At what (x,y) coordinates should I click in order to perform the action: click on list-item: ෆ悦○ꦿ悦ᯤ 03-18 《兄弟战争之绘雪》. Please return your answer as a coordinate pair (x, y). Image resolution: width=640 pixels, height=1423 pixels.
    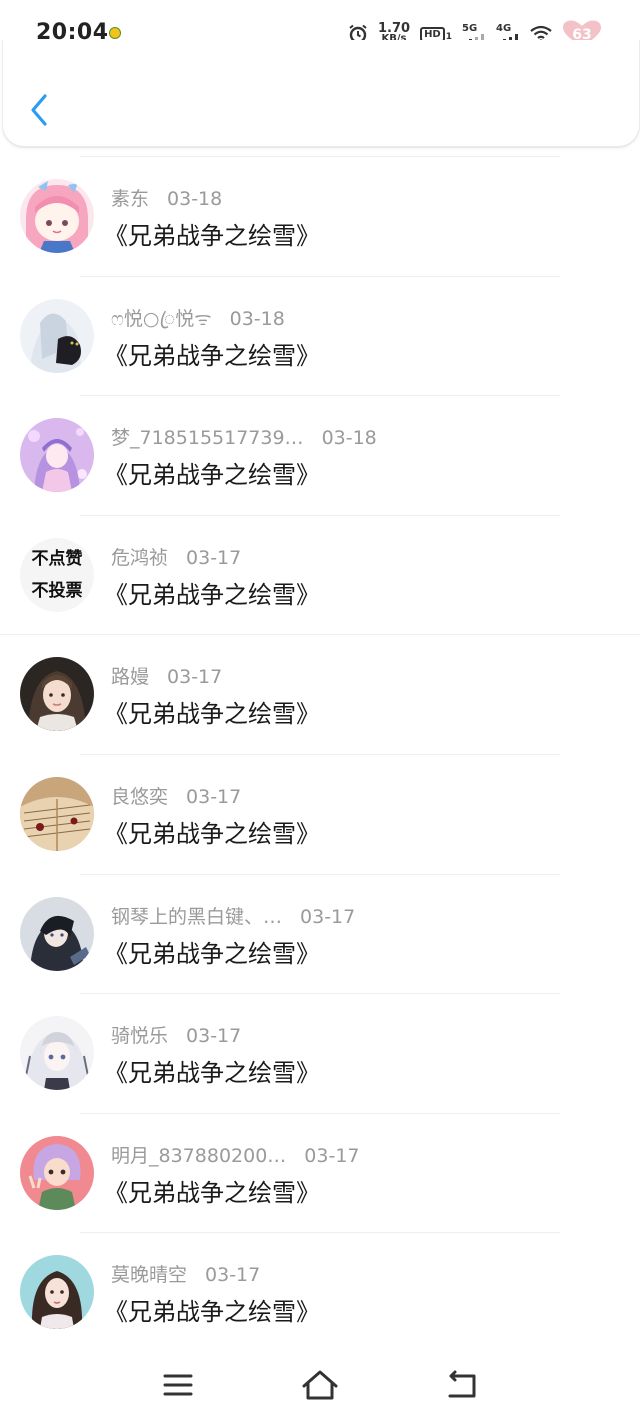
    Looking at the image, I should click on (320, 335).